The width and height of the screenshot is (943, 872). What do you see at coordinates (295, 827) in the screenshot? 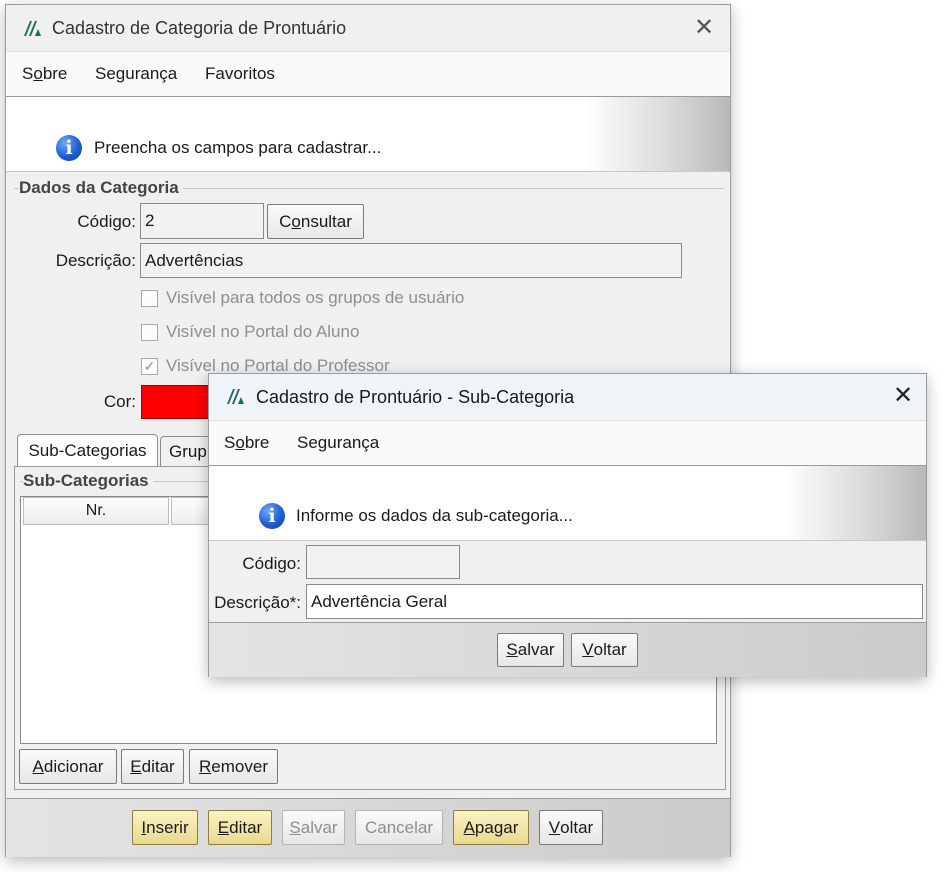
I see `salvar-mnemonic: S` at bounding box center [295, 827].